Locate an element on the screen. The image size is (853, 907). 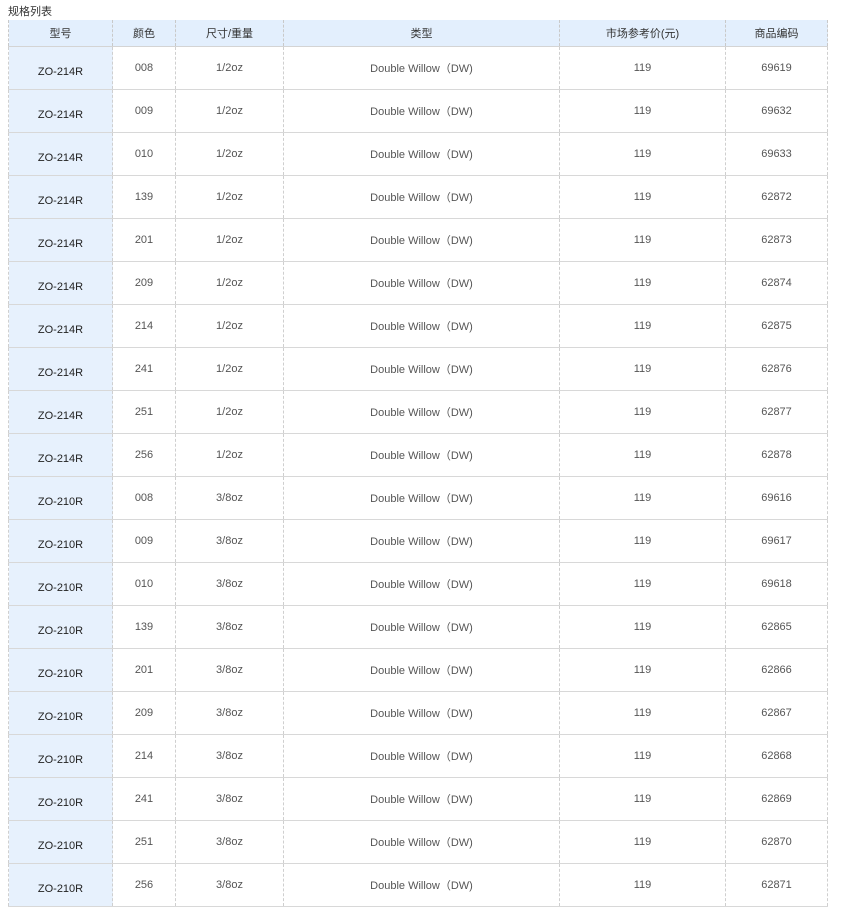
cell-product-code: 62876 is located at coordinates (776, 369).